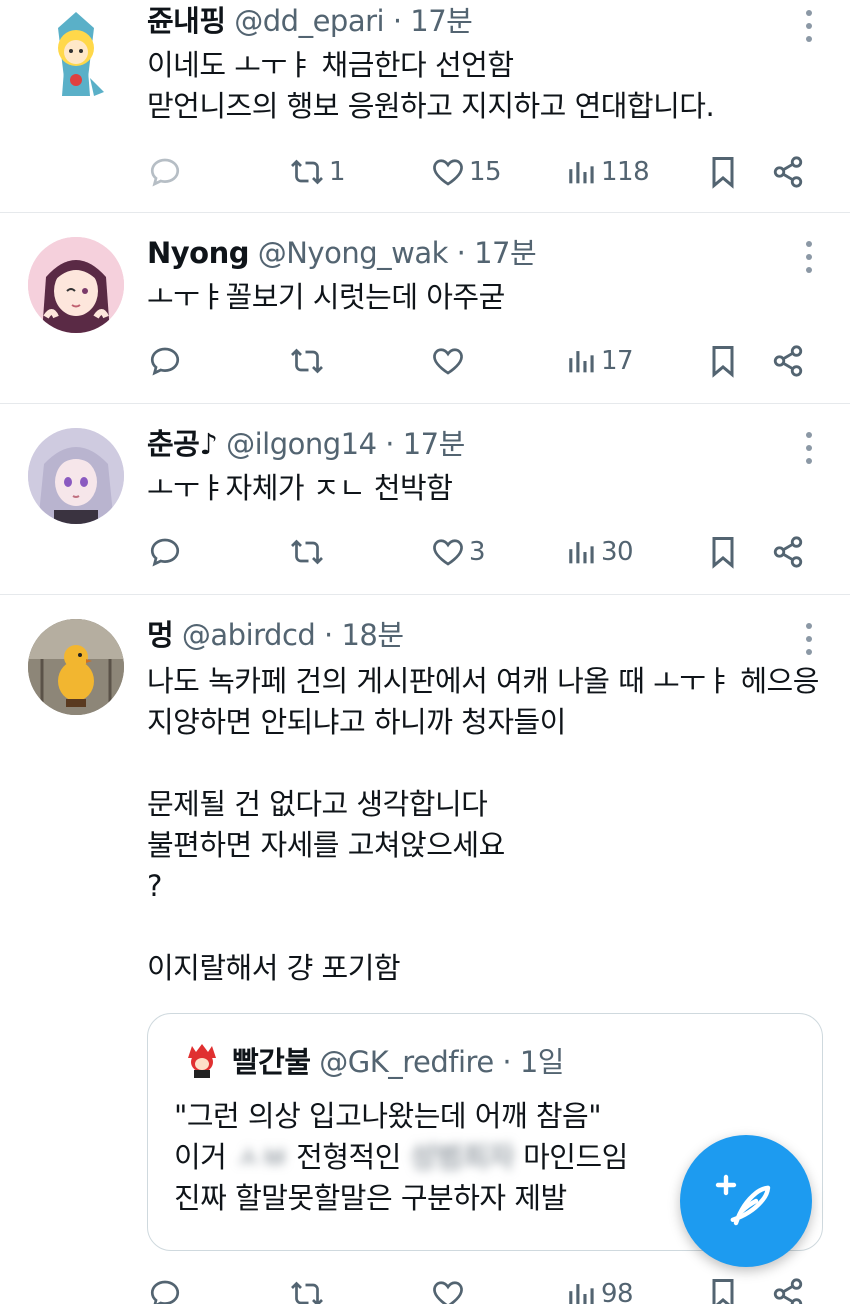  I want to click on quoted-display-name: 빨간불, so click(271, 1062).